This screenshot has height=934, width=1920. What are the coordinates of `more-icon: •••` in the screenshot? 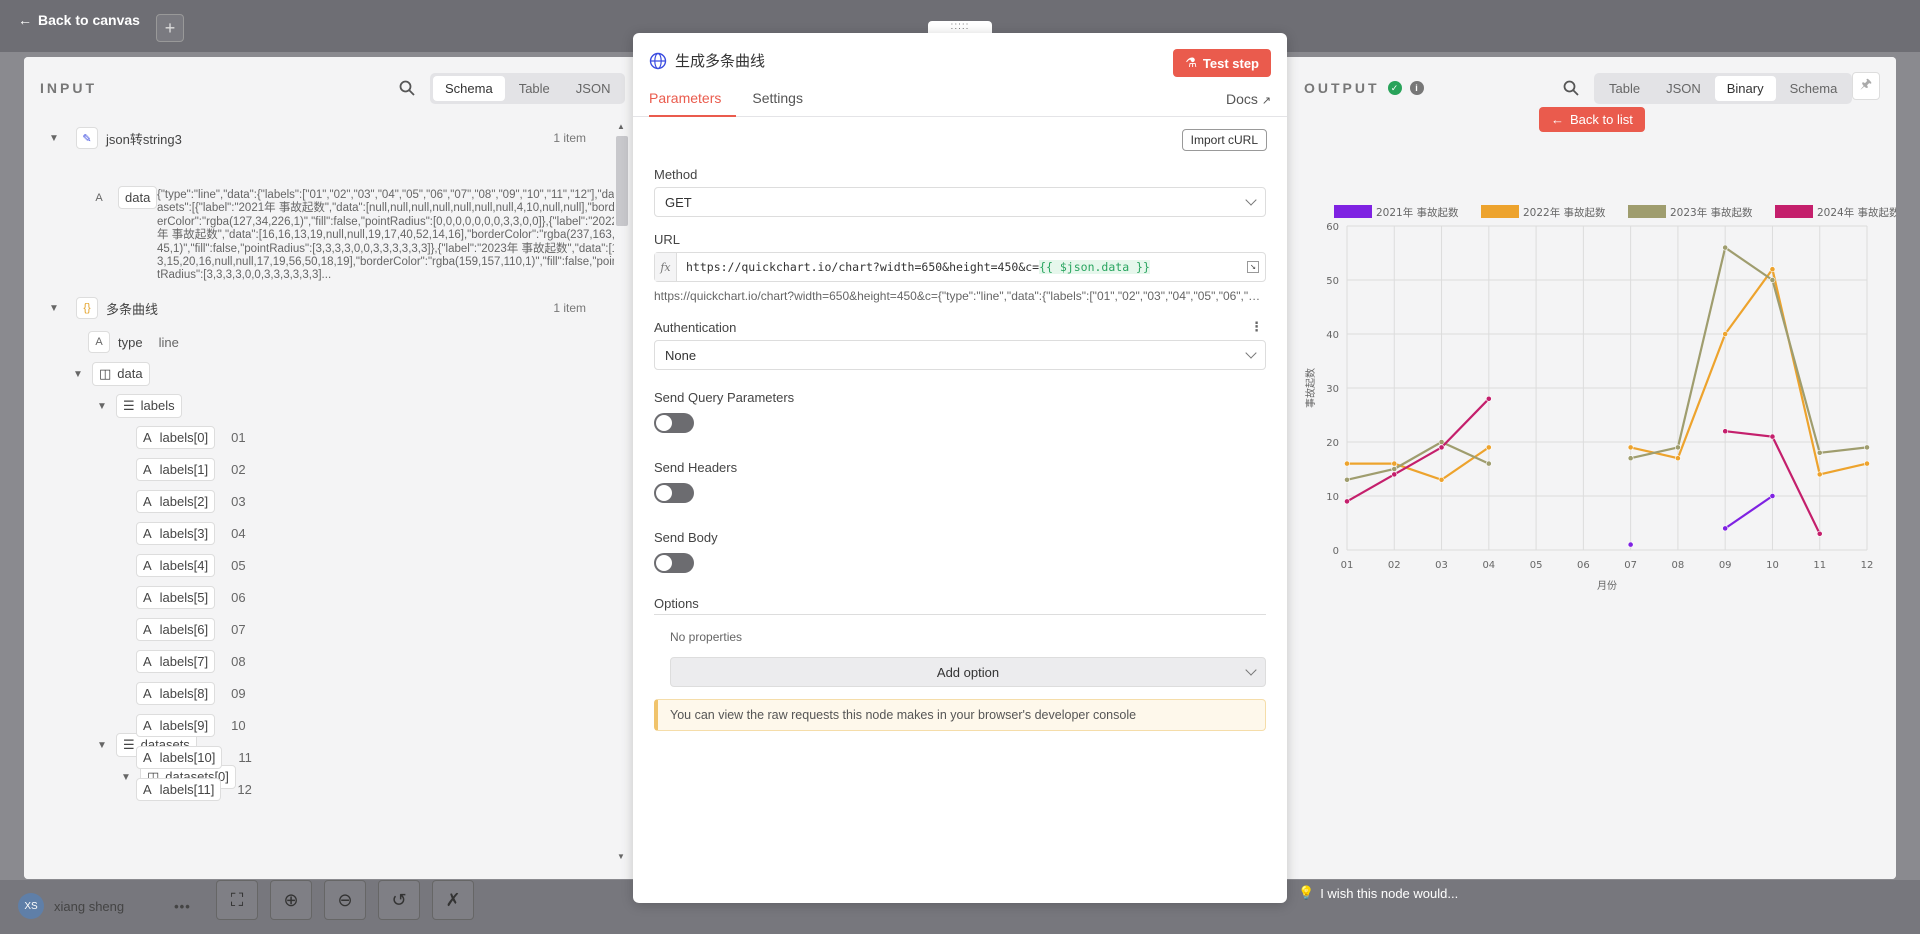 It's located at (182, 906).